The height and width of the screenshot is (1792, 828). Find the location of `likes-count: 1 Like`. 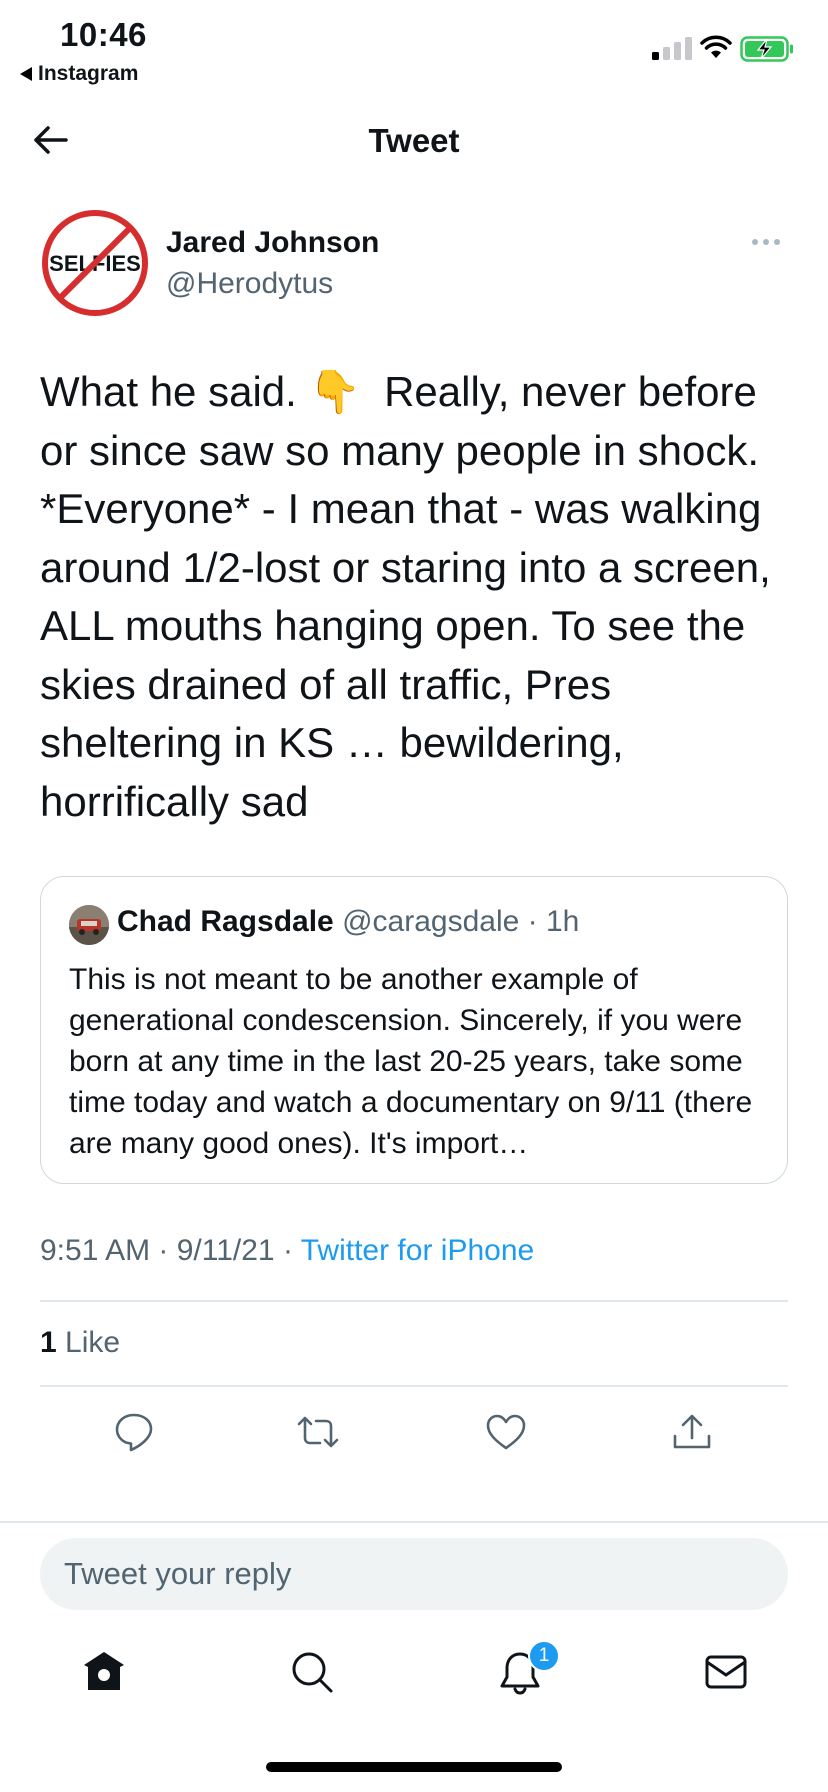

likes-count: 1 Like is located at coordinates (80, 1343).